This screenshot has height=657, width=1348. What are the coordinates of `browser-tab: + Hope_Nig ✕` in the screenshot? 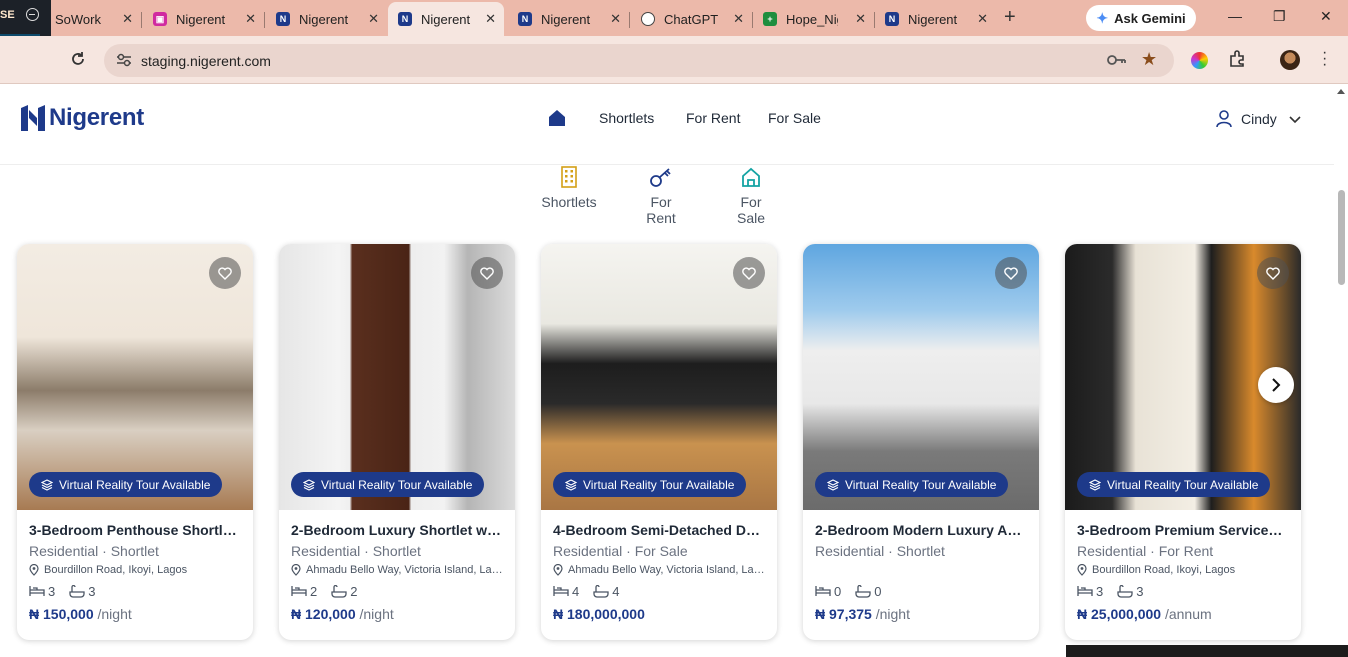 It's located at (813, 19).